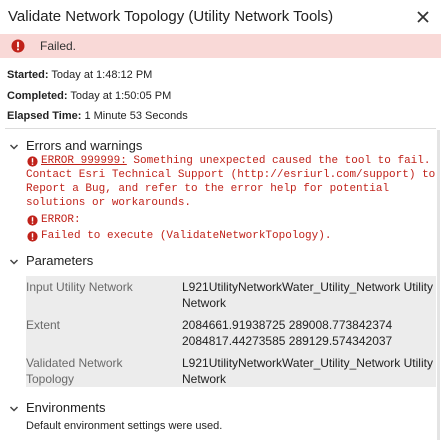 Image resolution: width=441 pixels, height=440 pixels. I want to click on parameter-name: Extent, so click(43, 325).